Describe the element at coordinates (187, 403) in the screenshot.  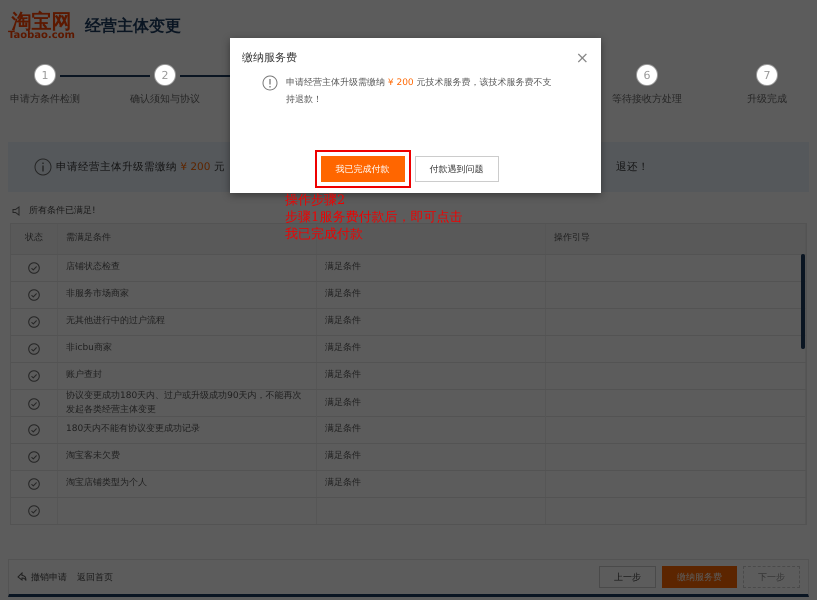
I see `table-cell: 协议变更成功180天内、过户或升级成功90天内，不能再次发起各类经营主体变更` at that location.